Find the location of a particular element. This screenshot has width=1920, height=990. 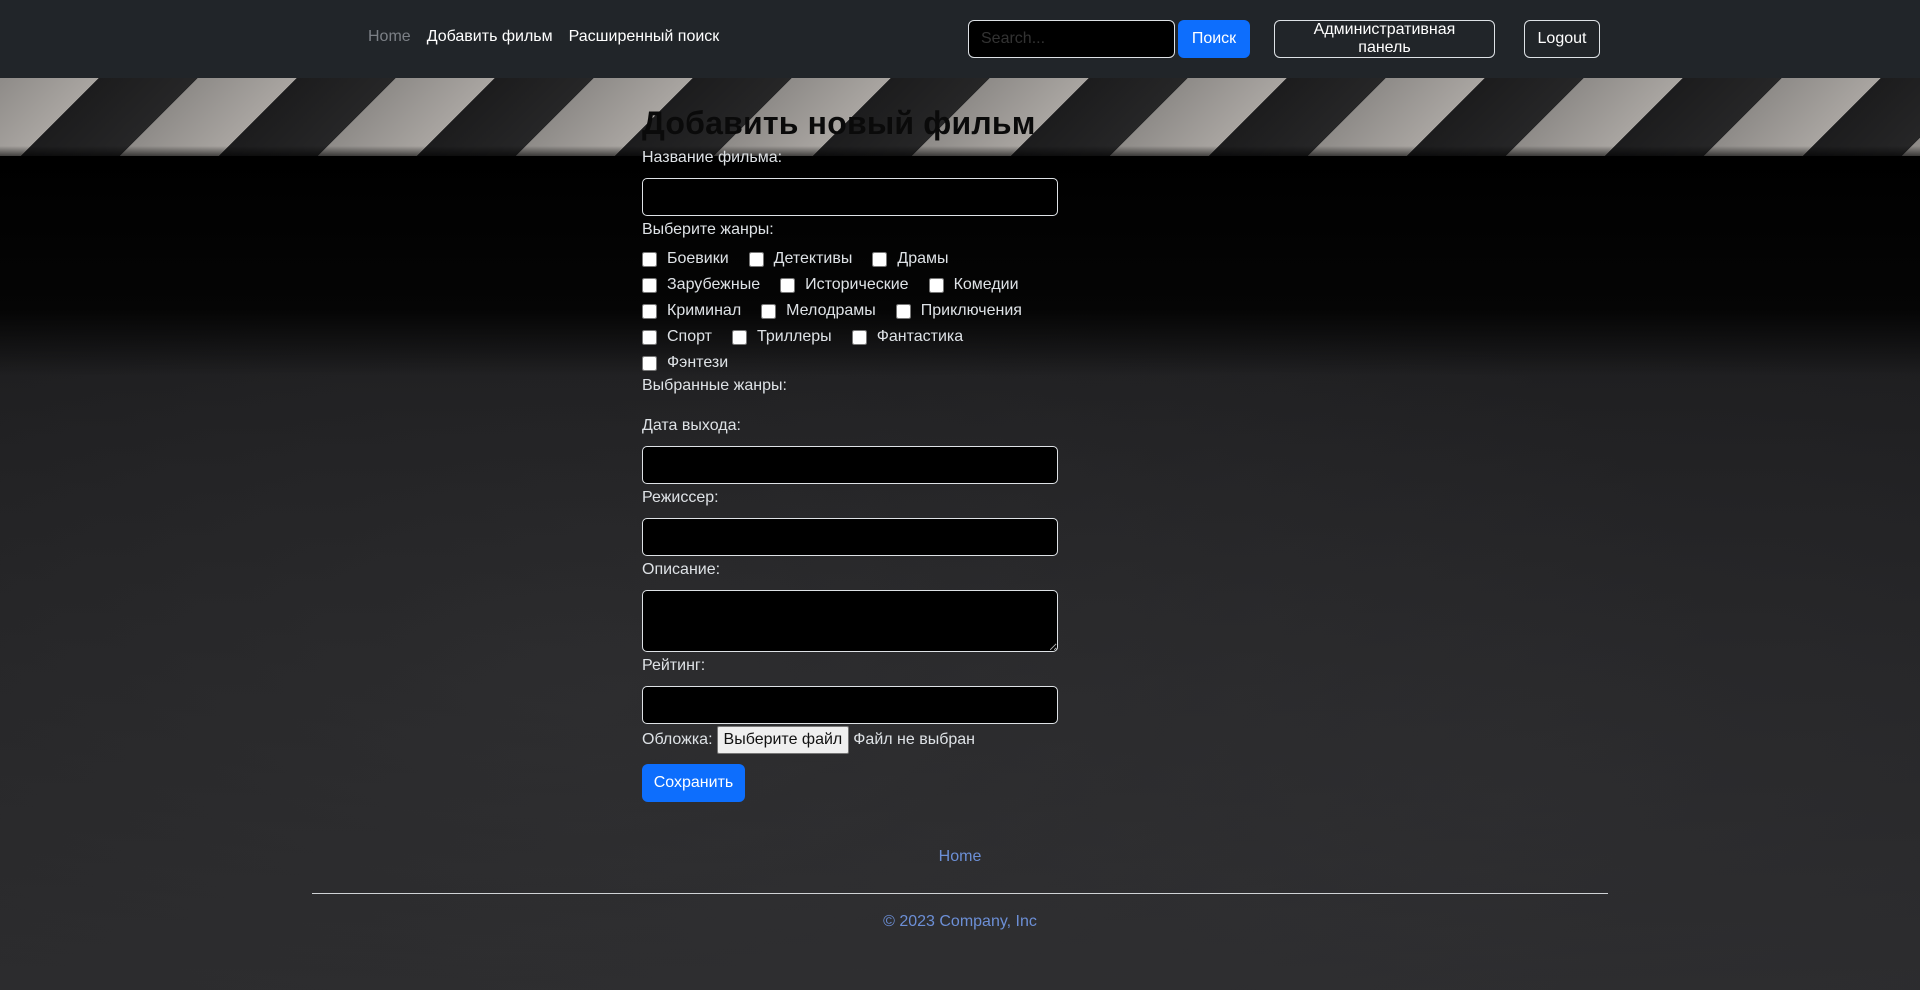

footer-home-link: Home is located at coordinates (960, 857).